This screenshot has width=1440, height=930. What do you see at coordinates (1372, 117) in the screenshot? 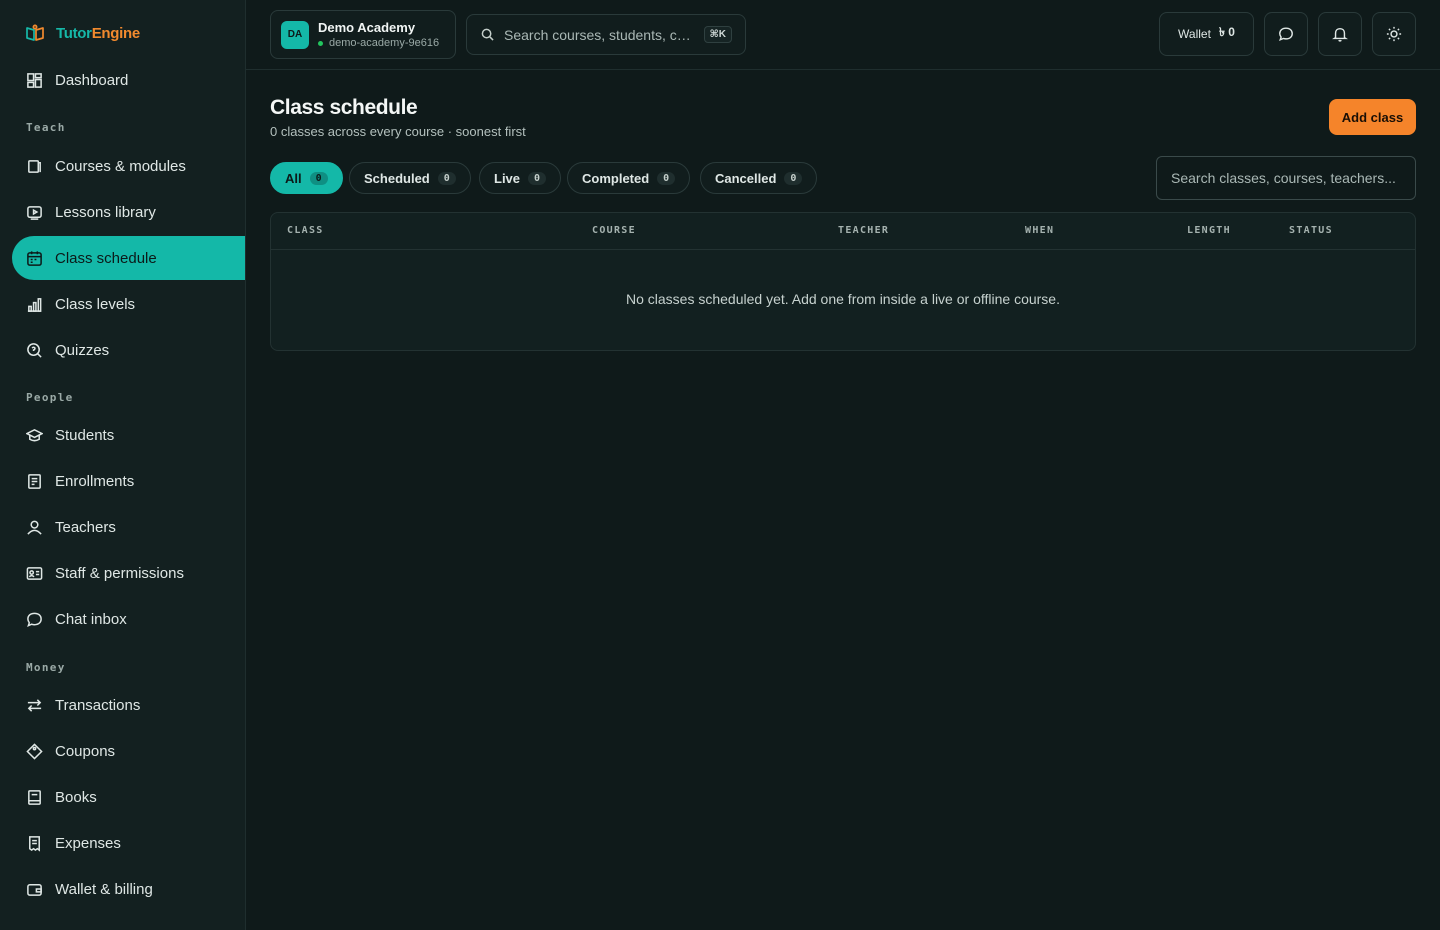
I see `add-class-button: Add class` at bounding box center [1372, 117].